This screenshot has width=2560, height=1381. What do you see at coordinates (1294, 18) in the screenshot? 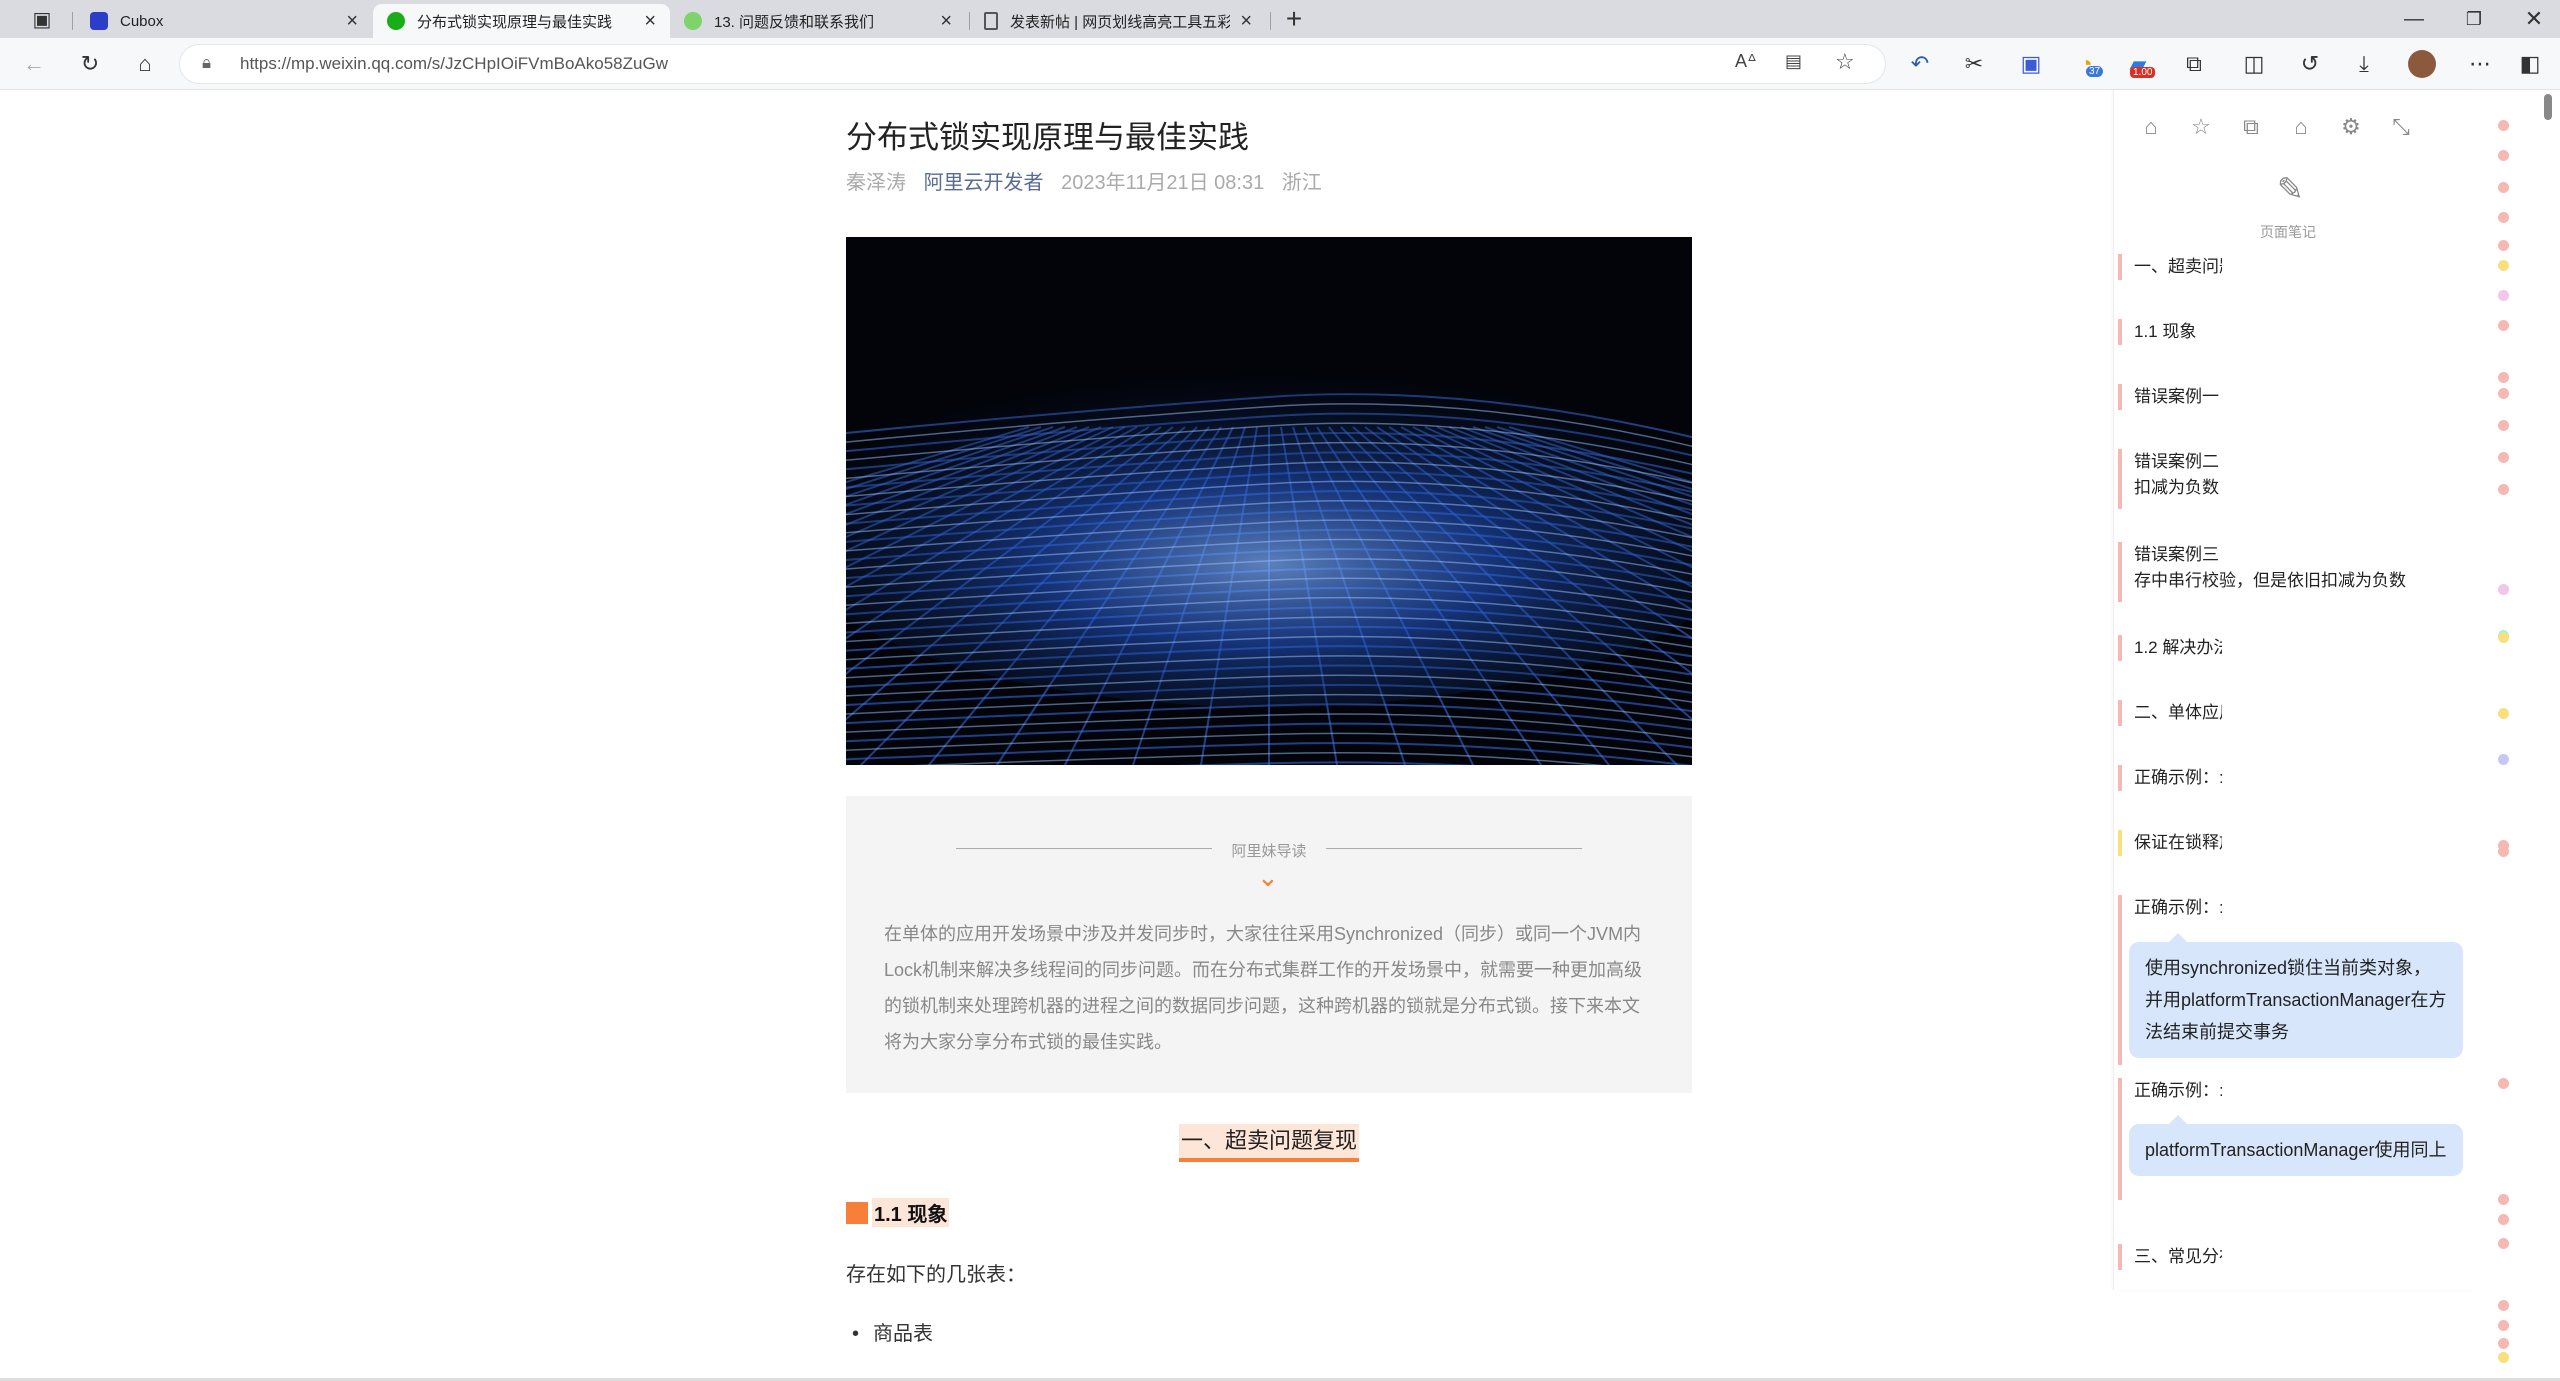
I see `new-tab-button: +` at bounding box center [1294, 18].